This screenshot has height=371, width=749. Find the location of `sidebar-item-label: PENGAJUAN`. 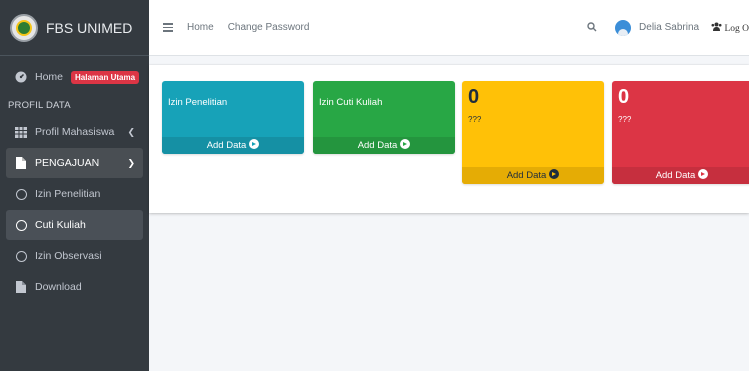

sidebar-item-label: PENGAJUAN is located at coordinates (67, 163).